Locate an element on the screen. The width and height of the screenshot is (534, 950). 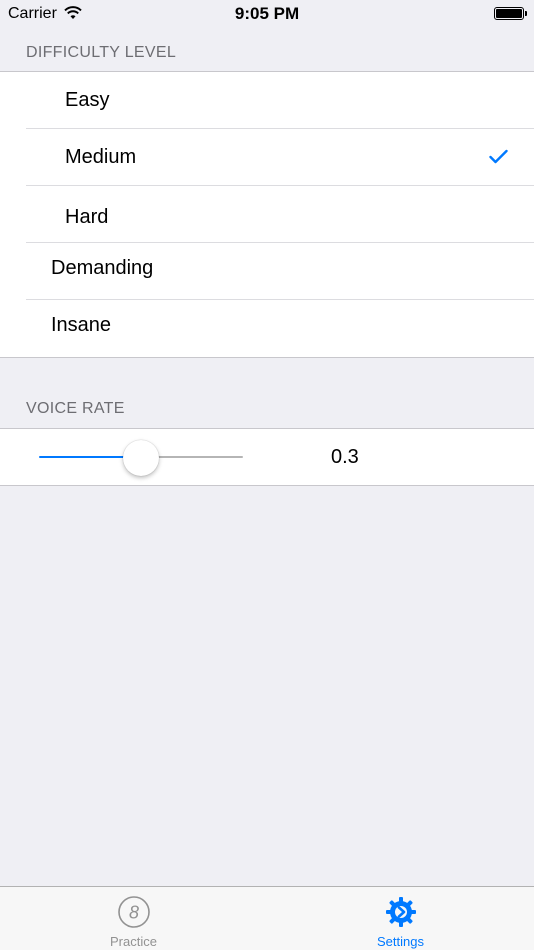
battery-icon is located at coordinates (510, 13).